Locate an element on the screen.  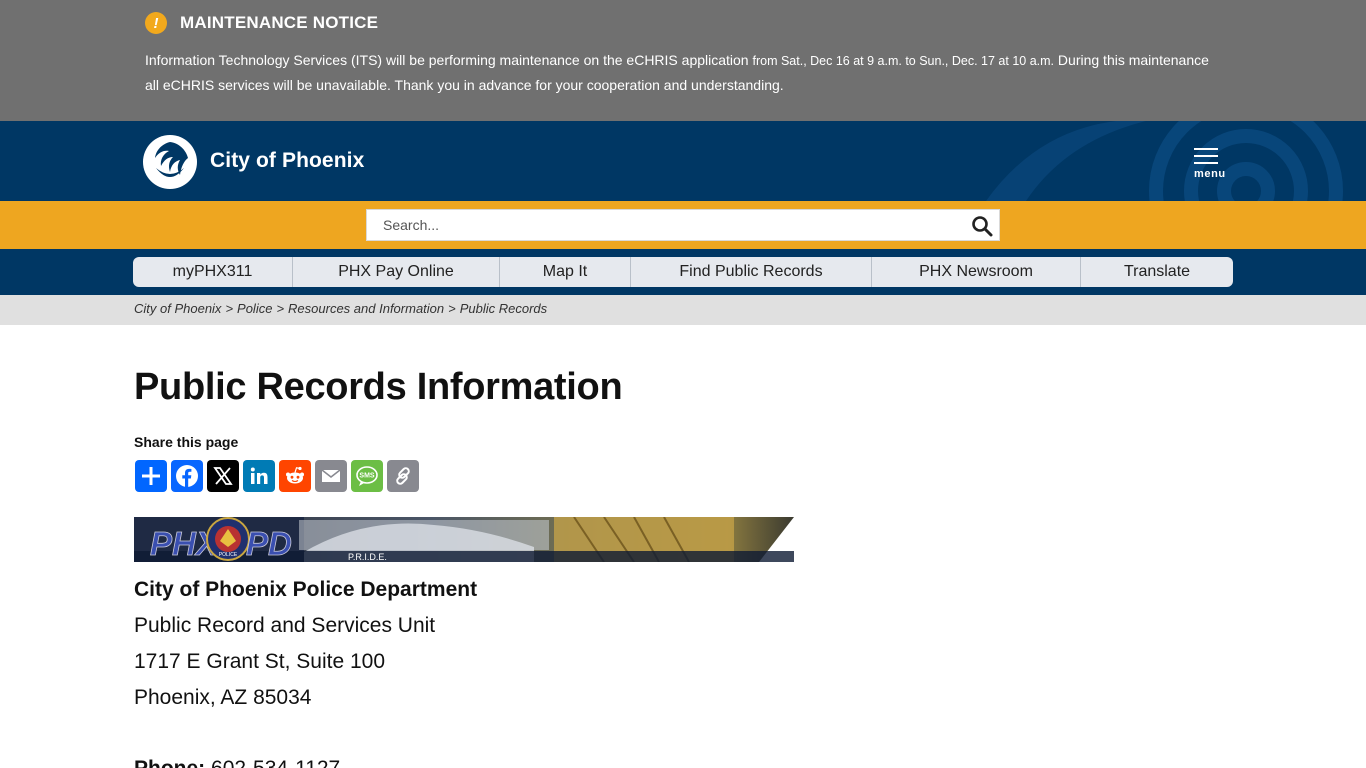
phone-row: Phone: 602-534-1127 is located at coordinates (237, 762).